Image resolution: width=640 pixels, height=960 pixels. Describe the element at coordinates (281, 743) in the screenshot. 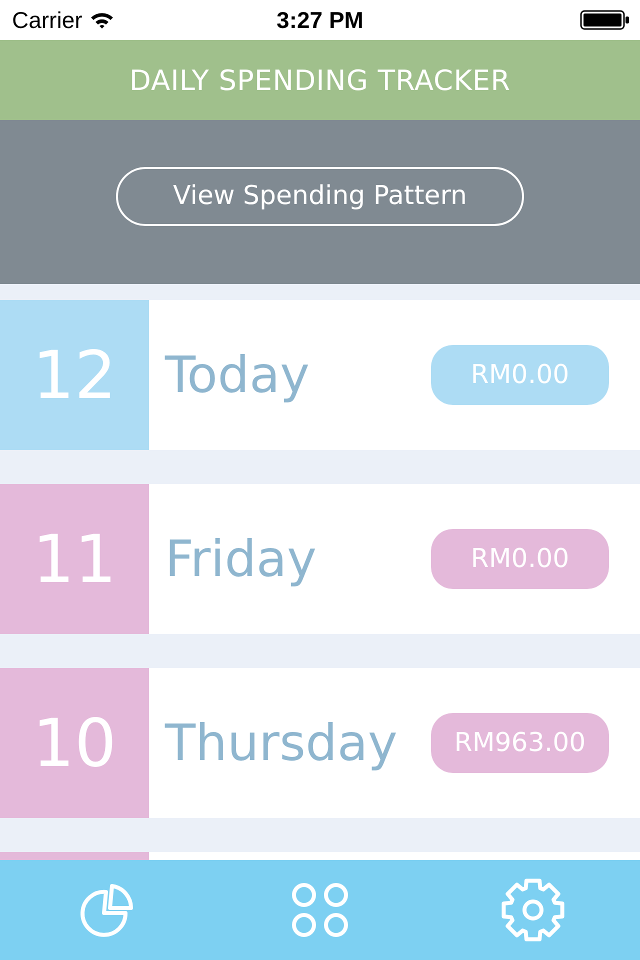

I see `day-name: Thursday` at that location.